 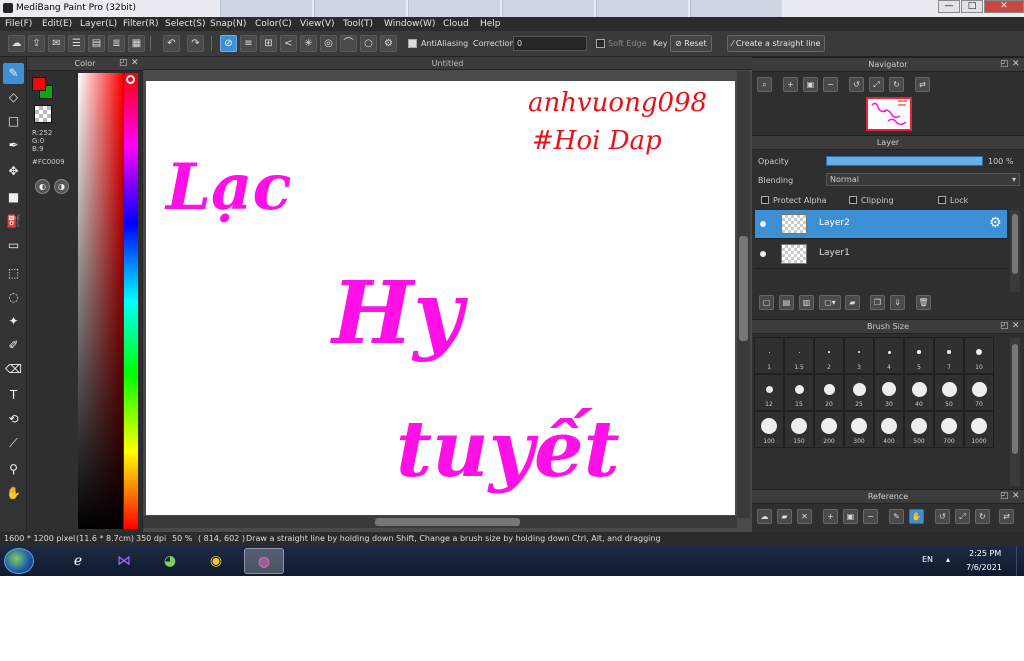 I want to click on brush-size-option: 12, so click(x=769, y=392).